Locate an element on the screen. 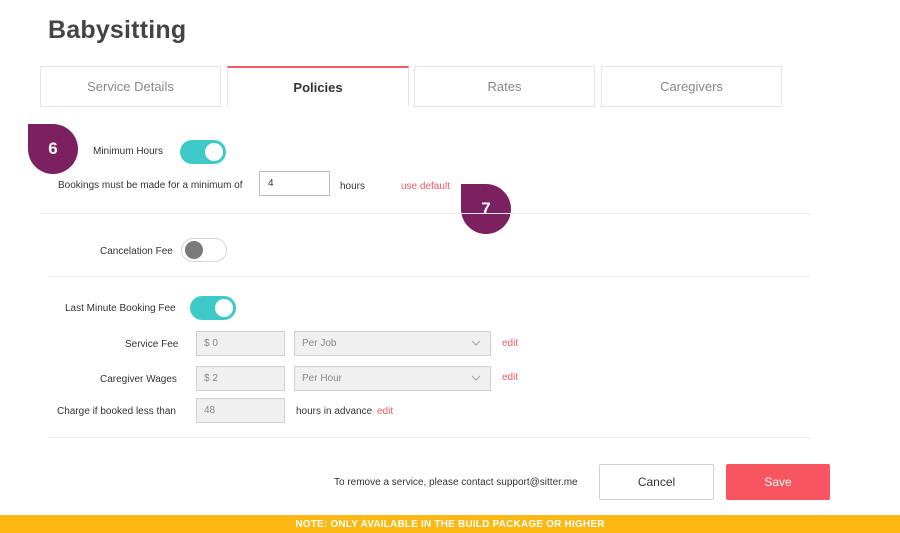 Image resolution: width=900 pixels, height=533 pixels. tab-policies: Policies is located at coordinates (318, 86).